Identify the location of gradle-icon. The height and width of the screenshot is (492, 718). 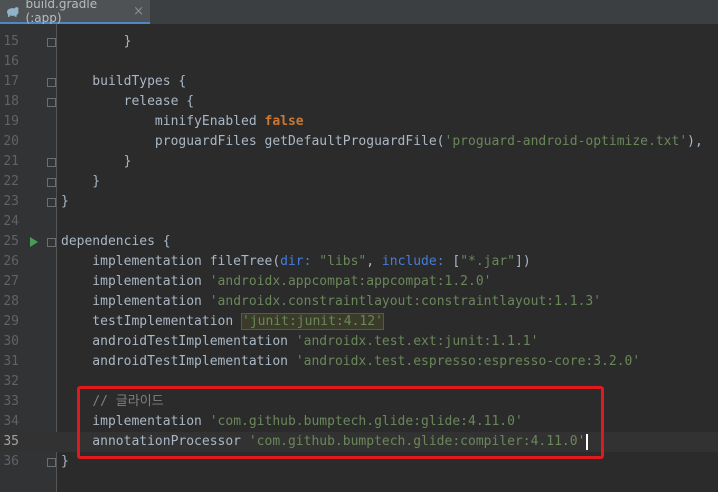
(12, 12).